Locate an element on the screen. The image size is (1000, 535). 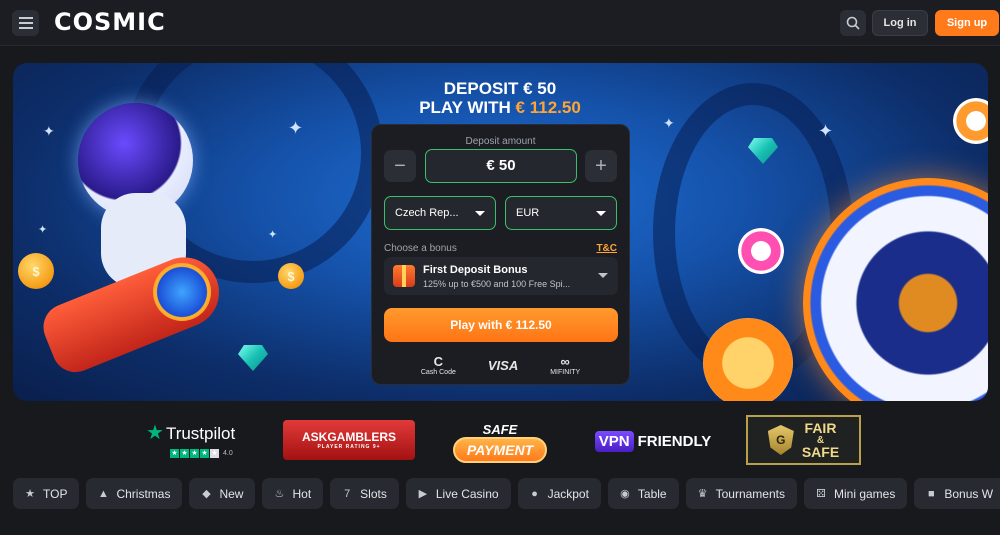
currency-select: EUR is located at coordinates (561, 213).